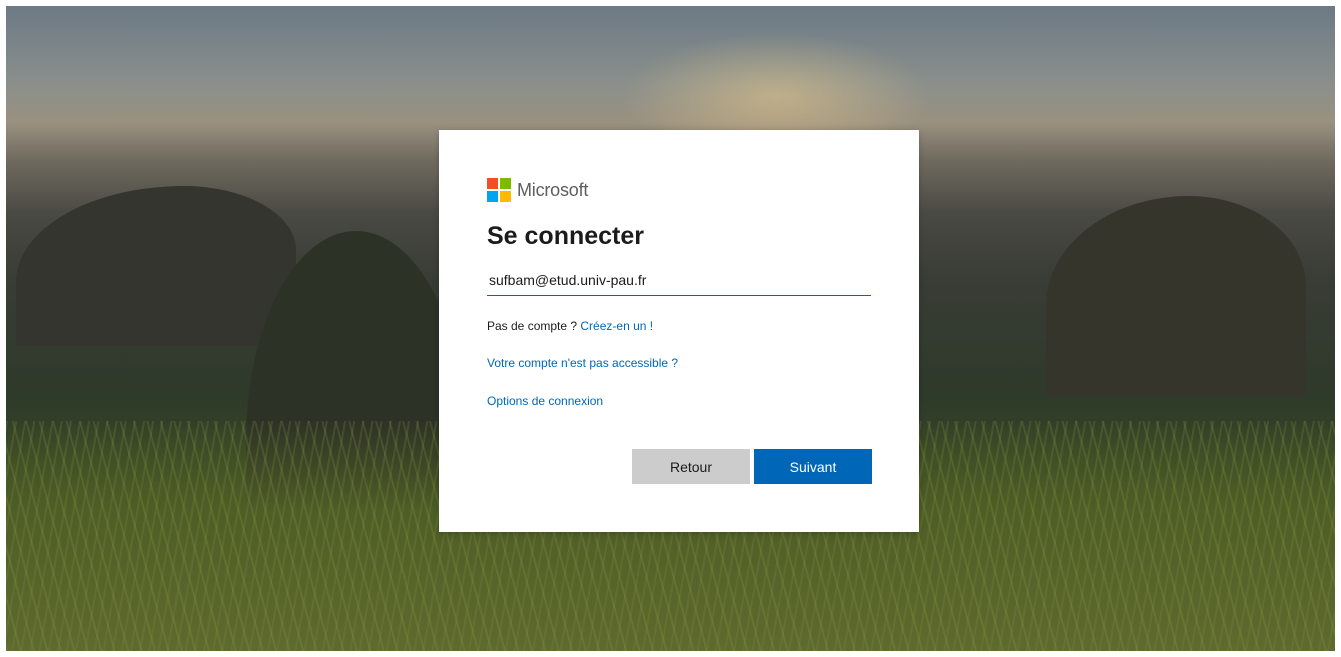  Describe the element at coordinates (492, 183) in the screenshot. I see `logo-square-red` at that location.